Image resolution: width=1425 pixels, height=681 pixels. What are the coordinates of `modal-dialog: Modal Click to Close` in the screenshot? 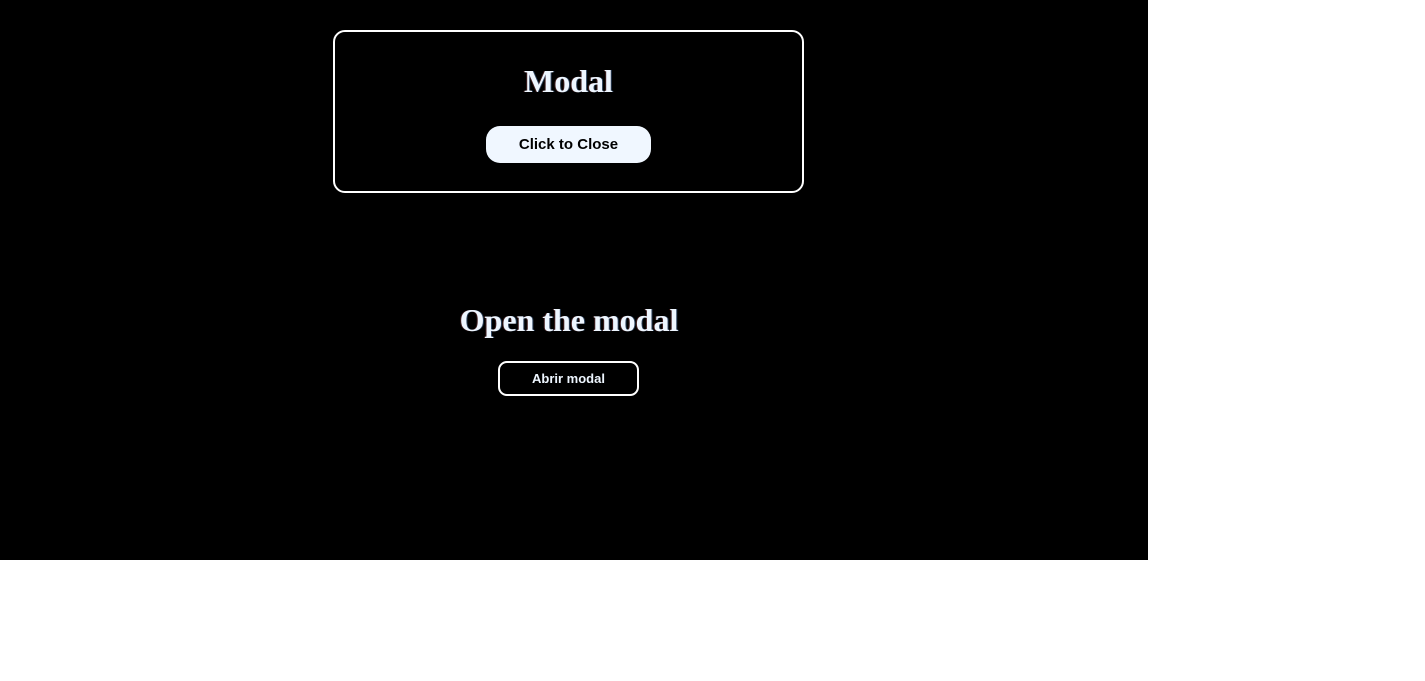 It's located at (568, 111).